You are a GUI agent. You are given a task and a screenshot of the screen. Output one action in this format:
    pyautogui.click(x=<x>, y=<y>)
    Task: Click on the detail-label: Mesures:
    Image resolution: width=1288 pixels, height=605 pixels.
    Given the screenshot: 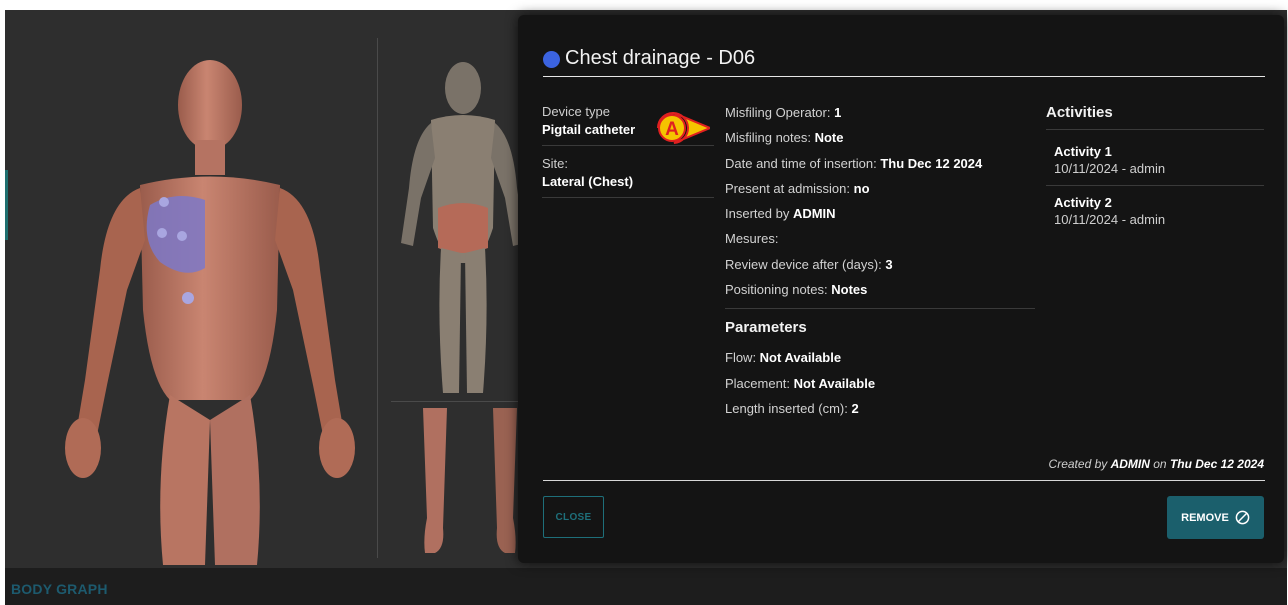 What is the action you would take?
    pyautogui.click(x=752, y=239)
    